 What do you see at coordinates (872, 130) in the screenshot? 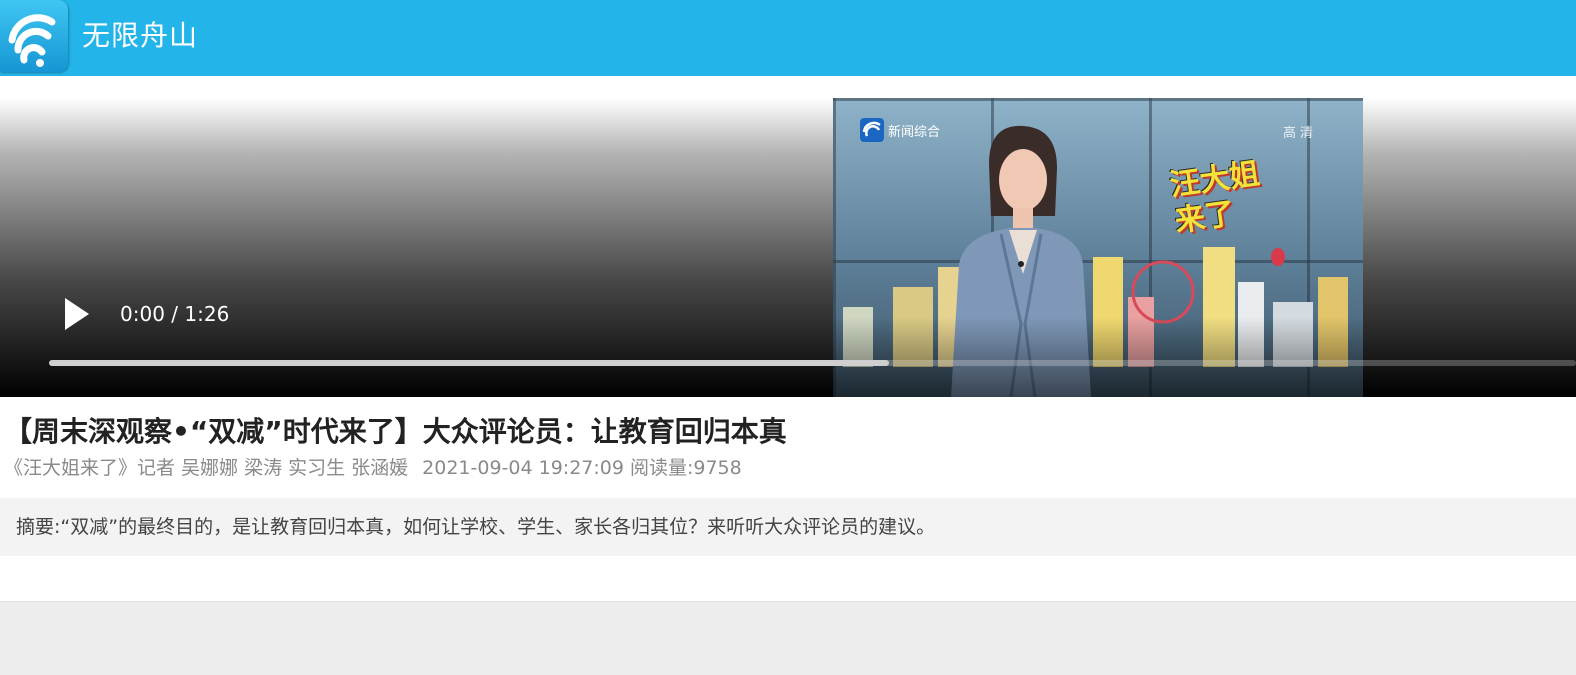
I see `channel-mark-icon` at bounding box center [872, 130].